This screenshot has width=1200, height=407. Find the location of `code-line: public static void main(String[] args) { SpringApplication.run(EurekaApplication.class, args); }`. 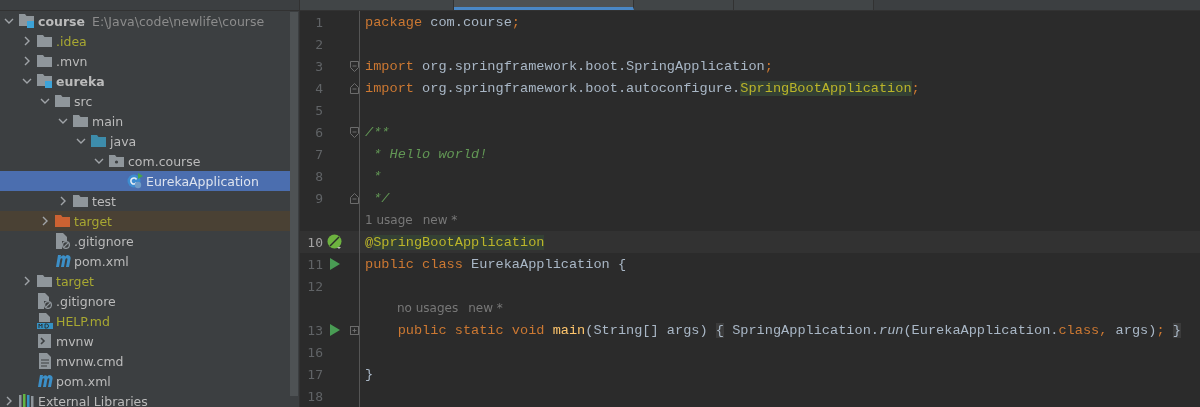

code-line: public static void main(String[] args) { SpringApplication.run(EurekaApplication.class, args); } is located at coordinates (788, 330).